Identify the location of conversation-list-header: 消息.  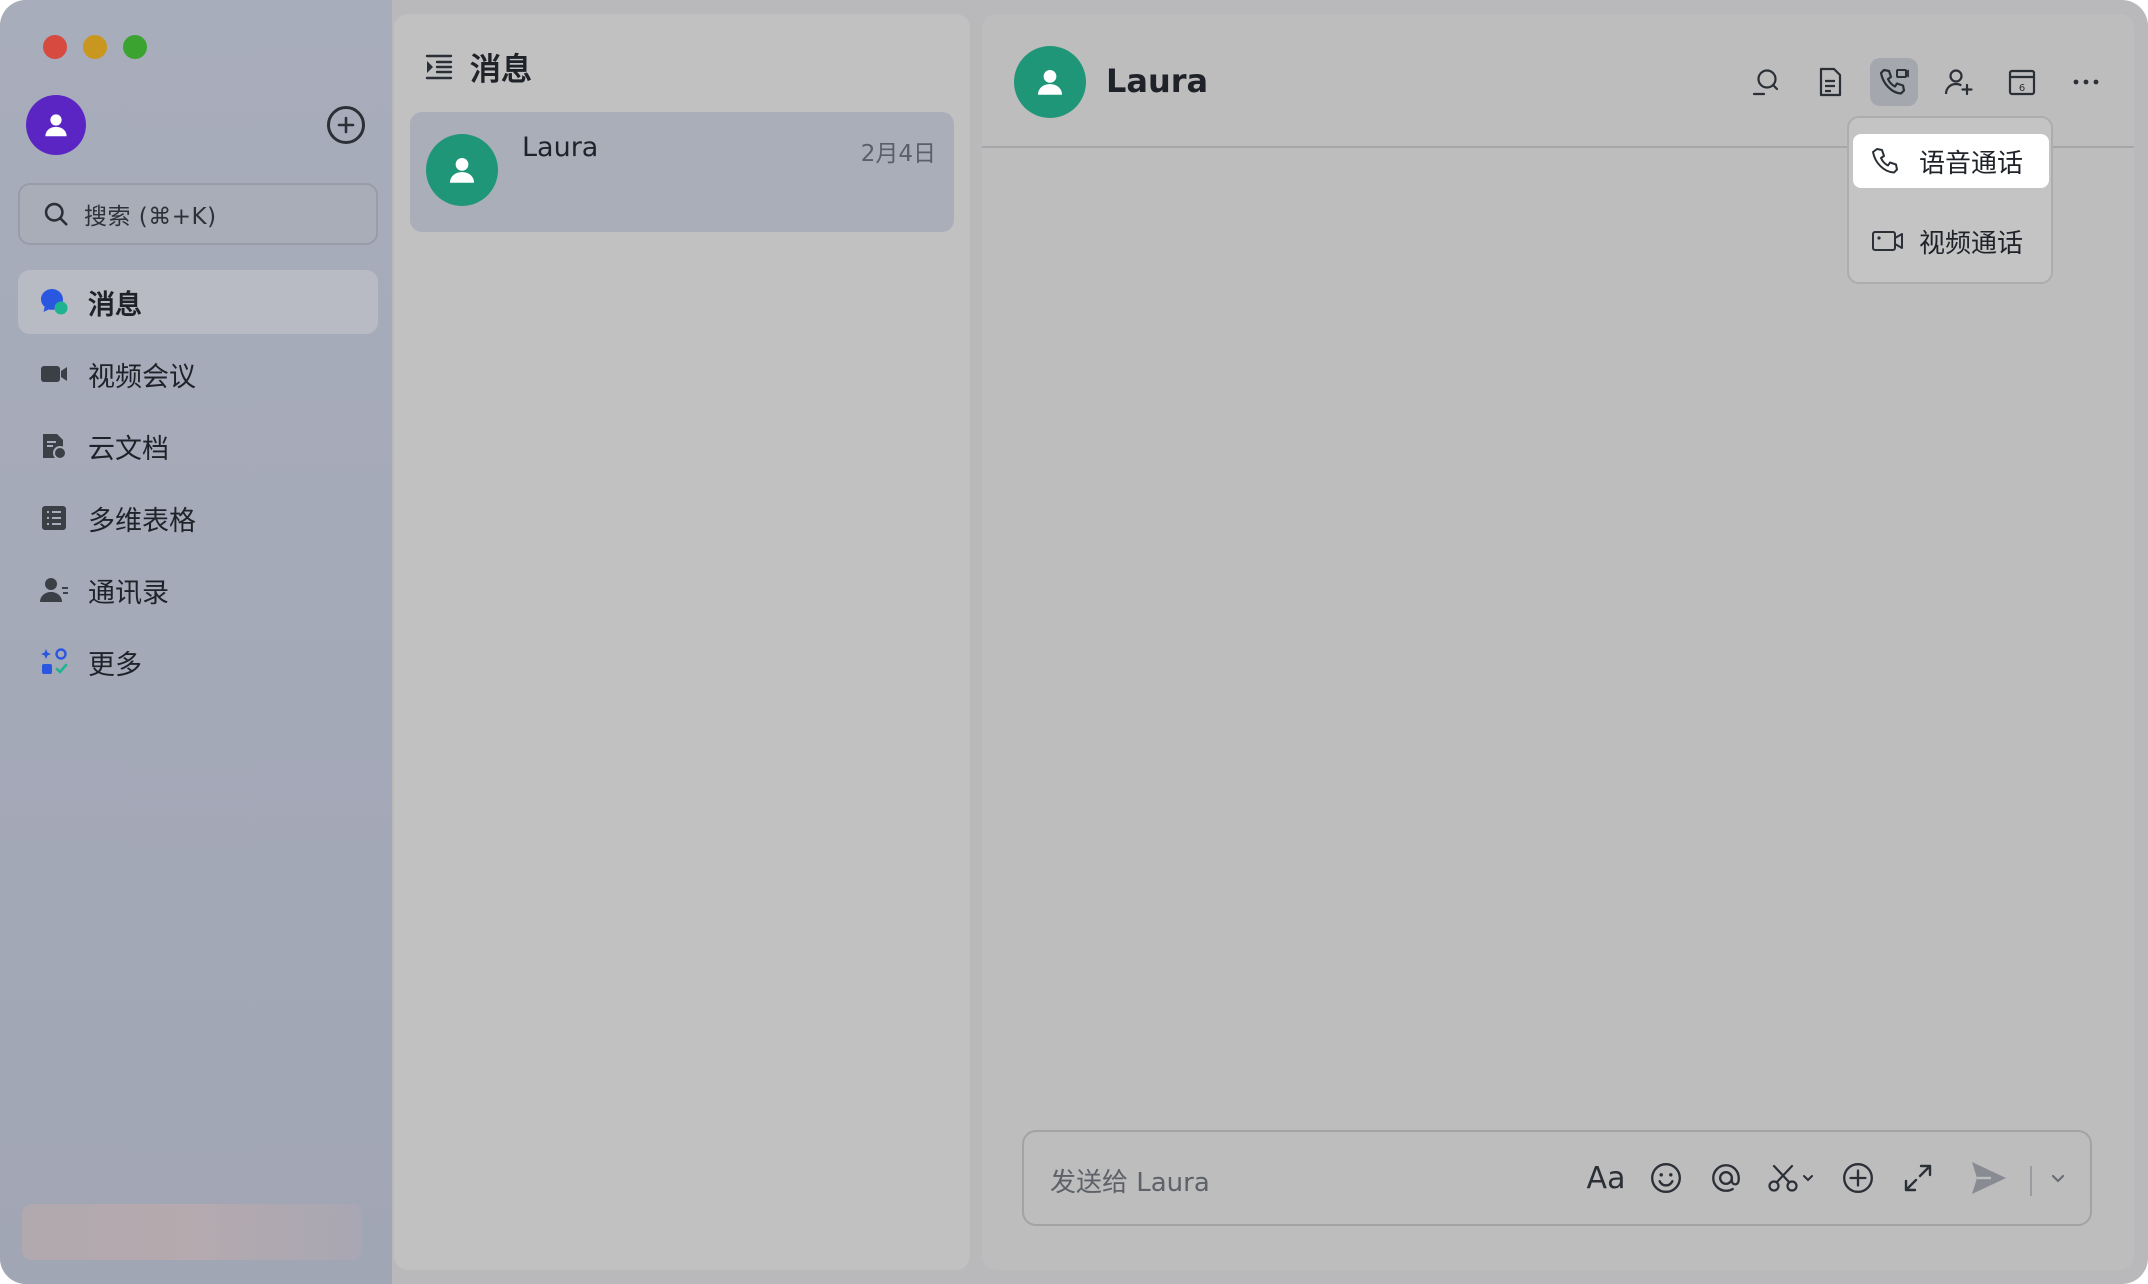
(478, 66).